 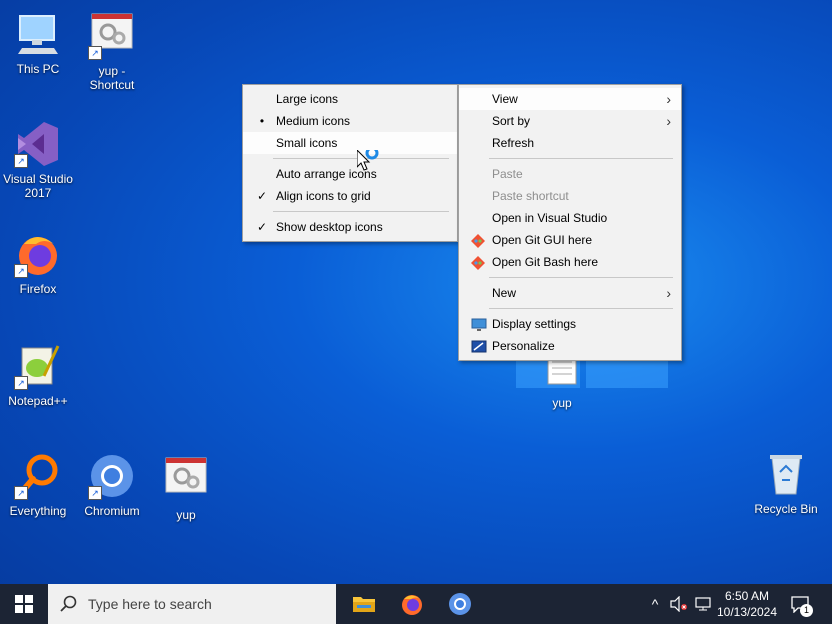 I want to click on firefox-icon, so click(x=412, y=605).